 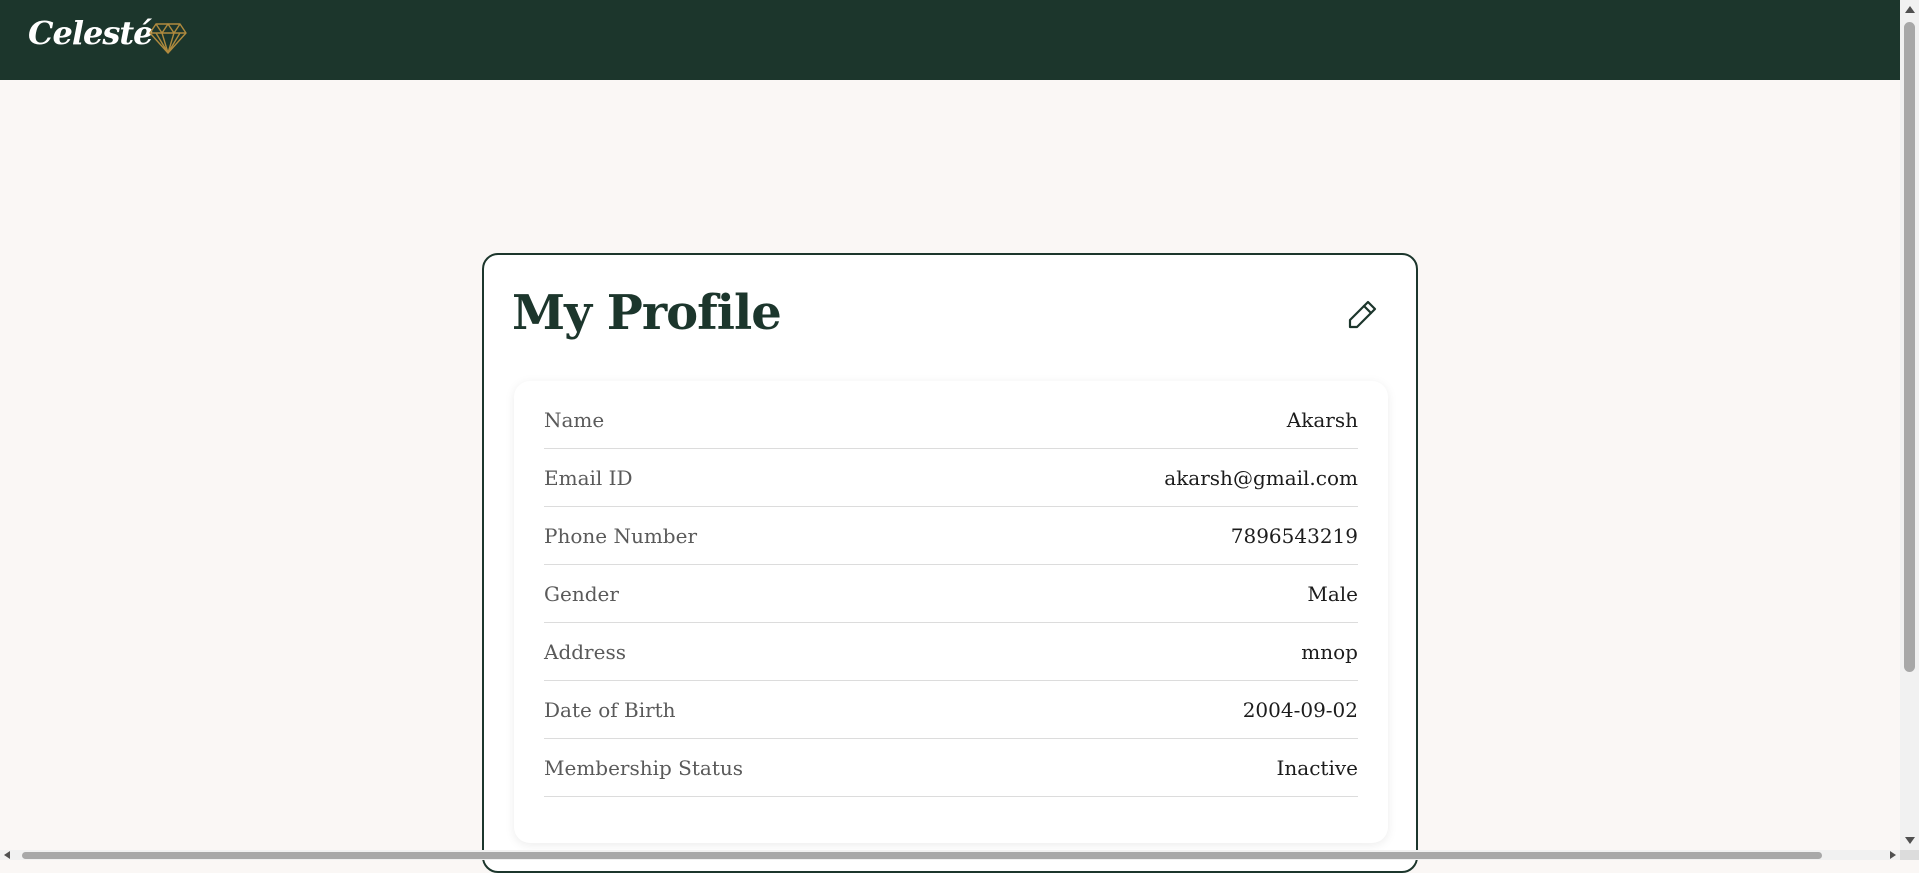 I want to click on edit-profile-button, so click(x=1363, y=314).